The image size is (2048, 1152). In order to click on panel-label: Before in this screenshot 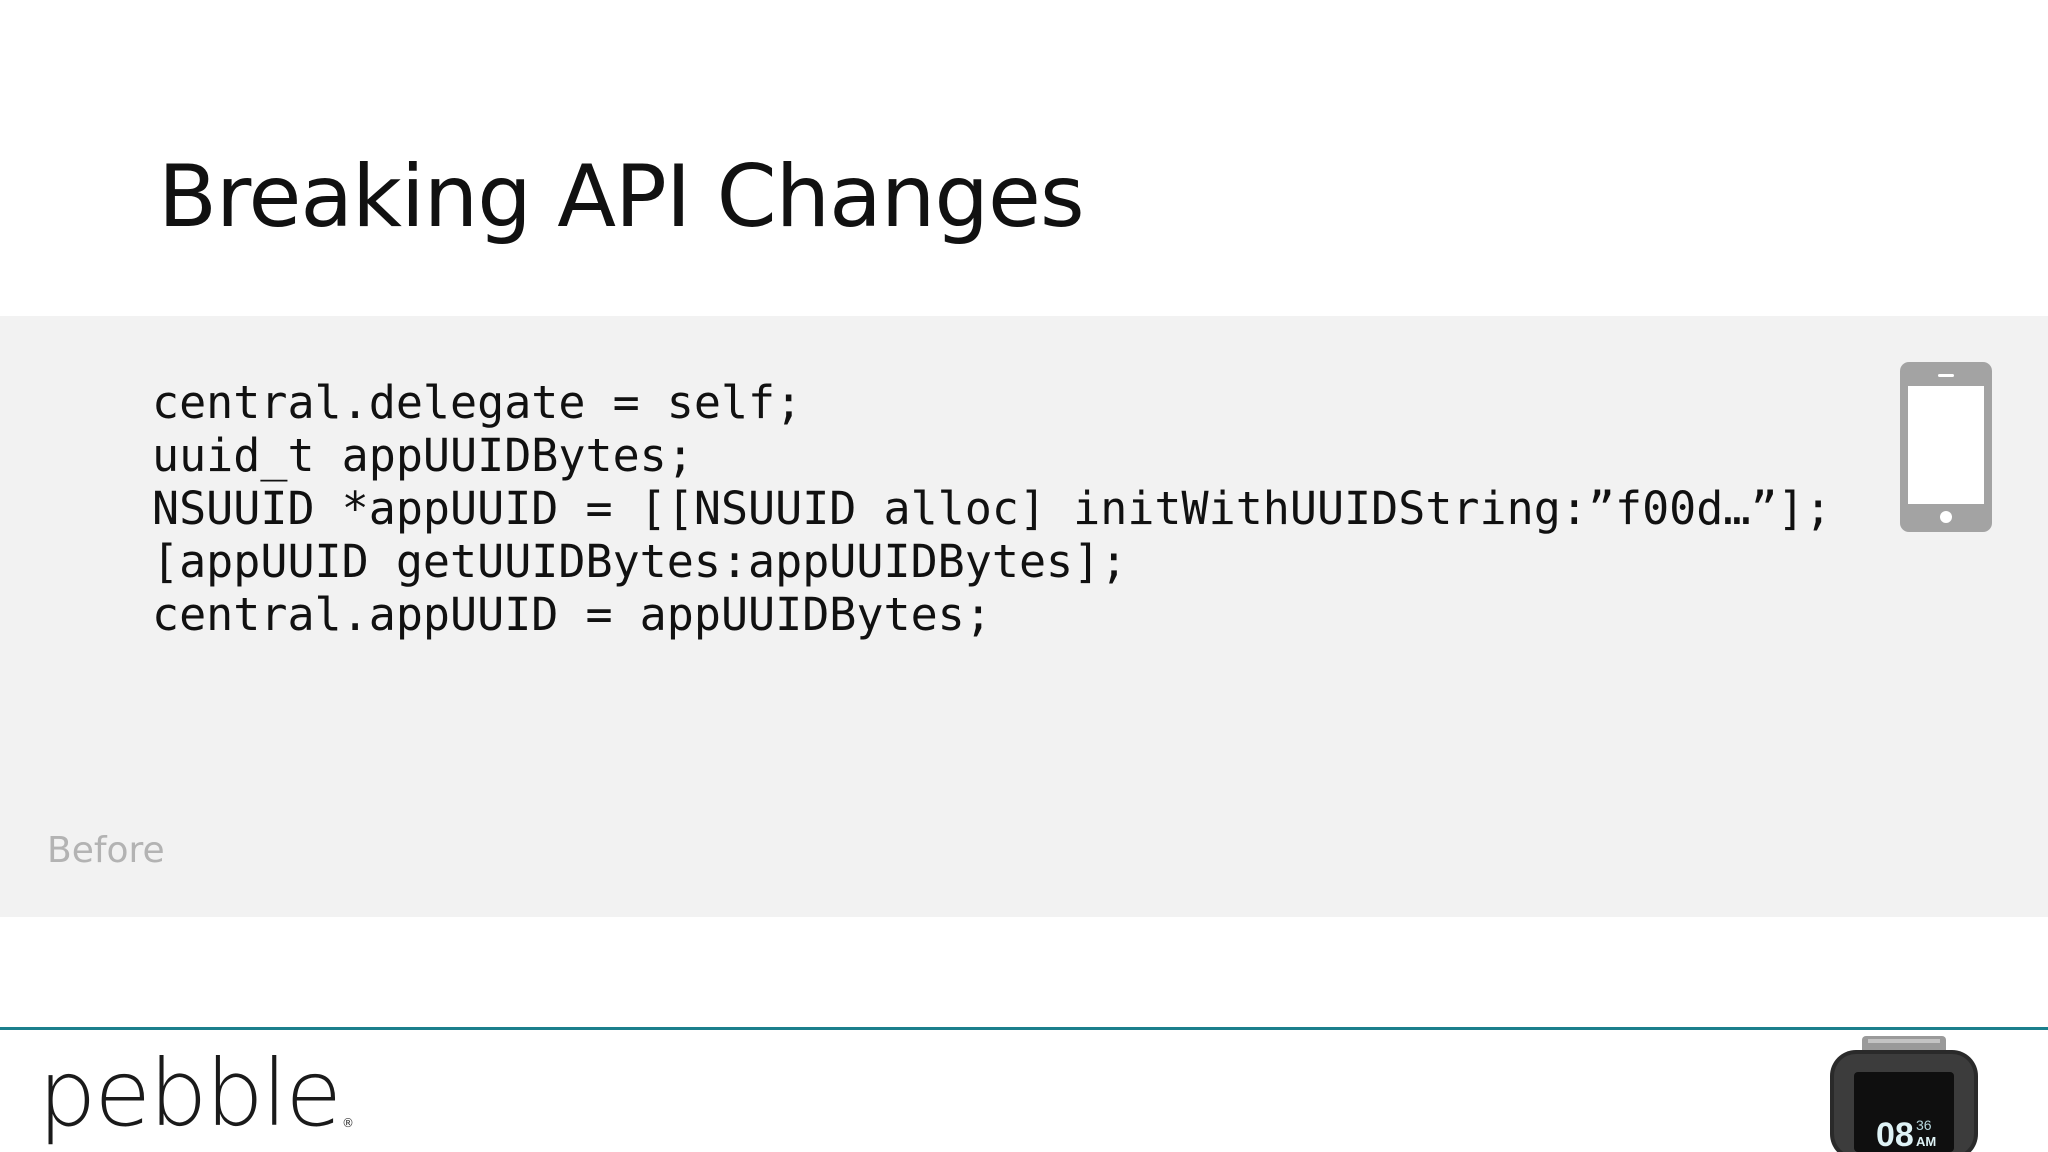, I will do `click(106, 850)`.